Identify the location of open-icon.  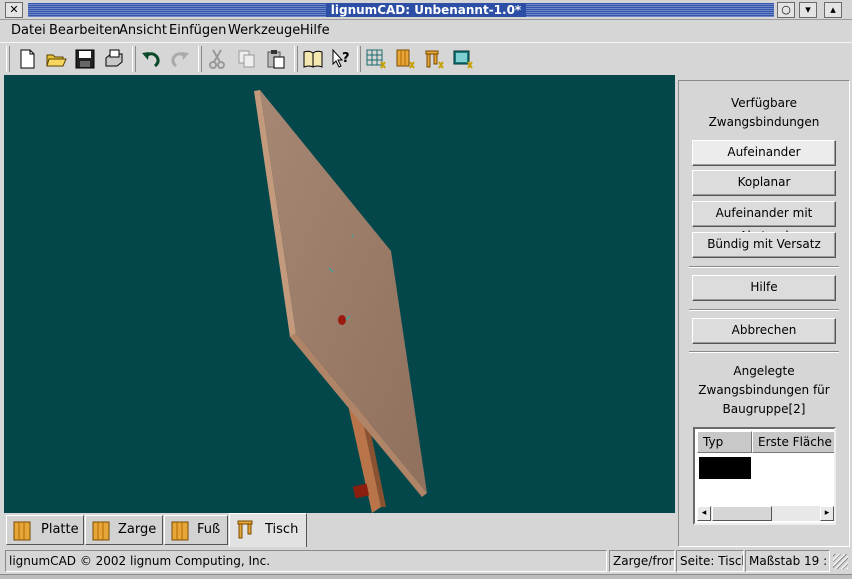
(56, 59).